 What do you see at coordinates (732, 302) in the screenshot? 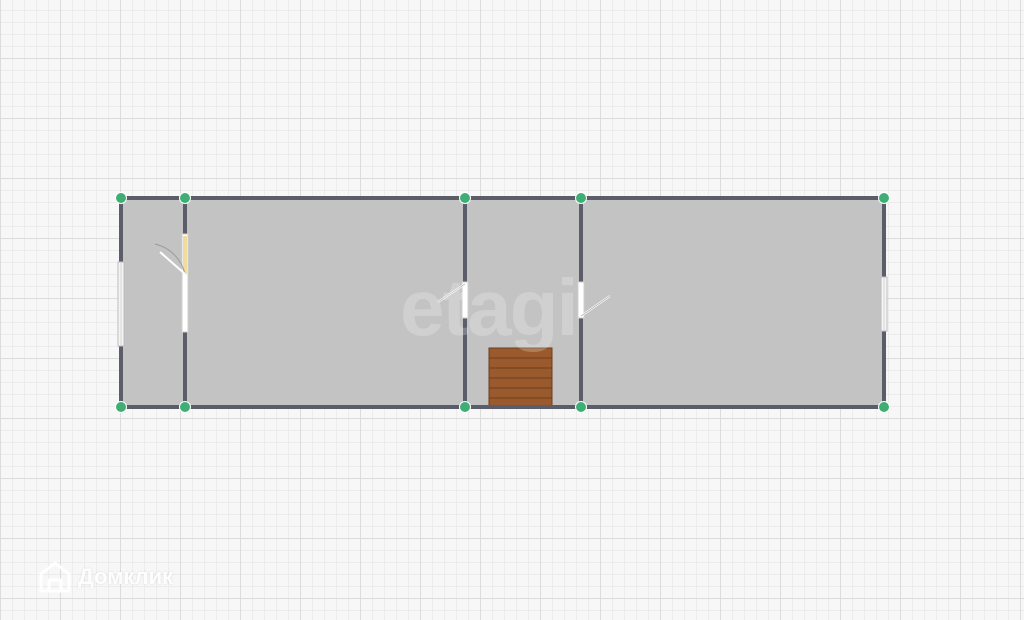
I see `room-main-right` at bounding box center [732, 302].